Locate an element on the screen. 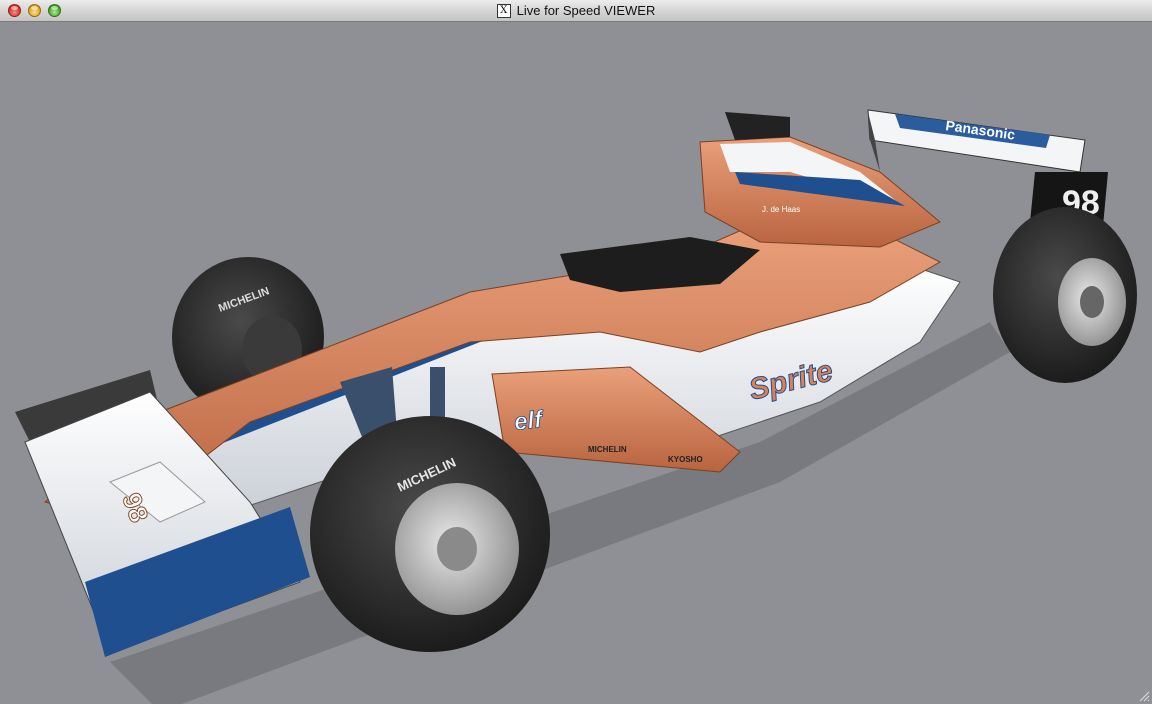  title-bar: X Live for Speed VIEWER is located at coordinates (576, 11).